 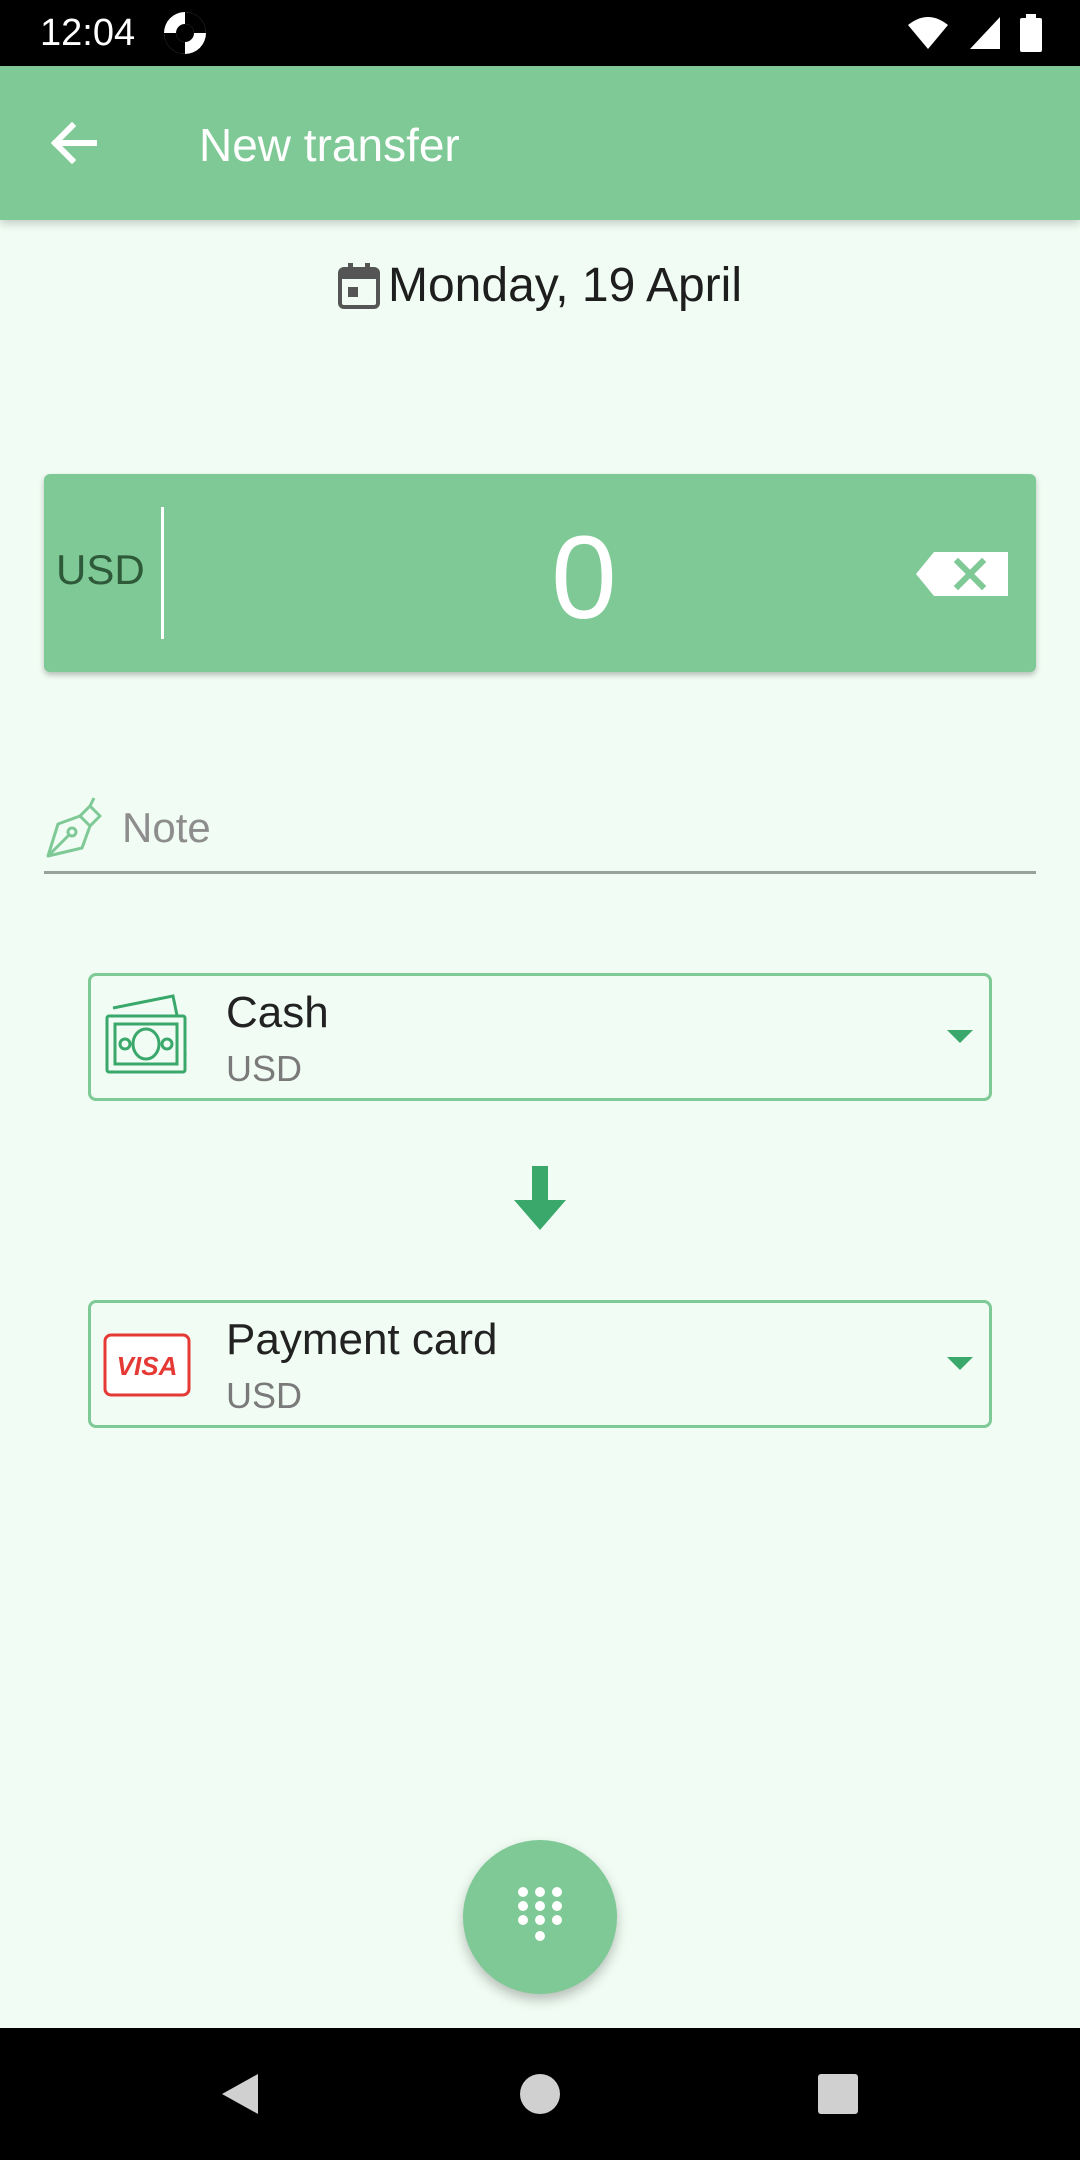 I want to click on status-bar: 12:04, so click(x=540, y=33).